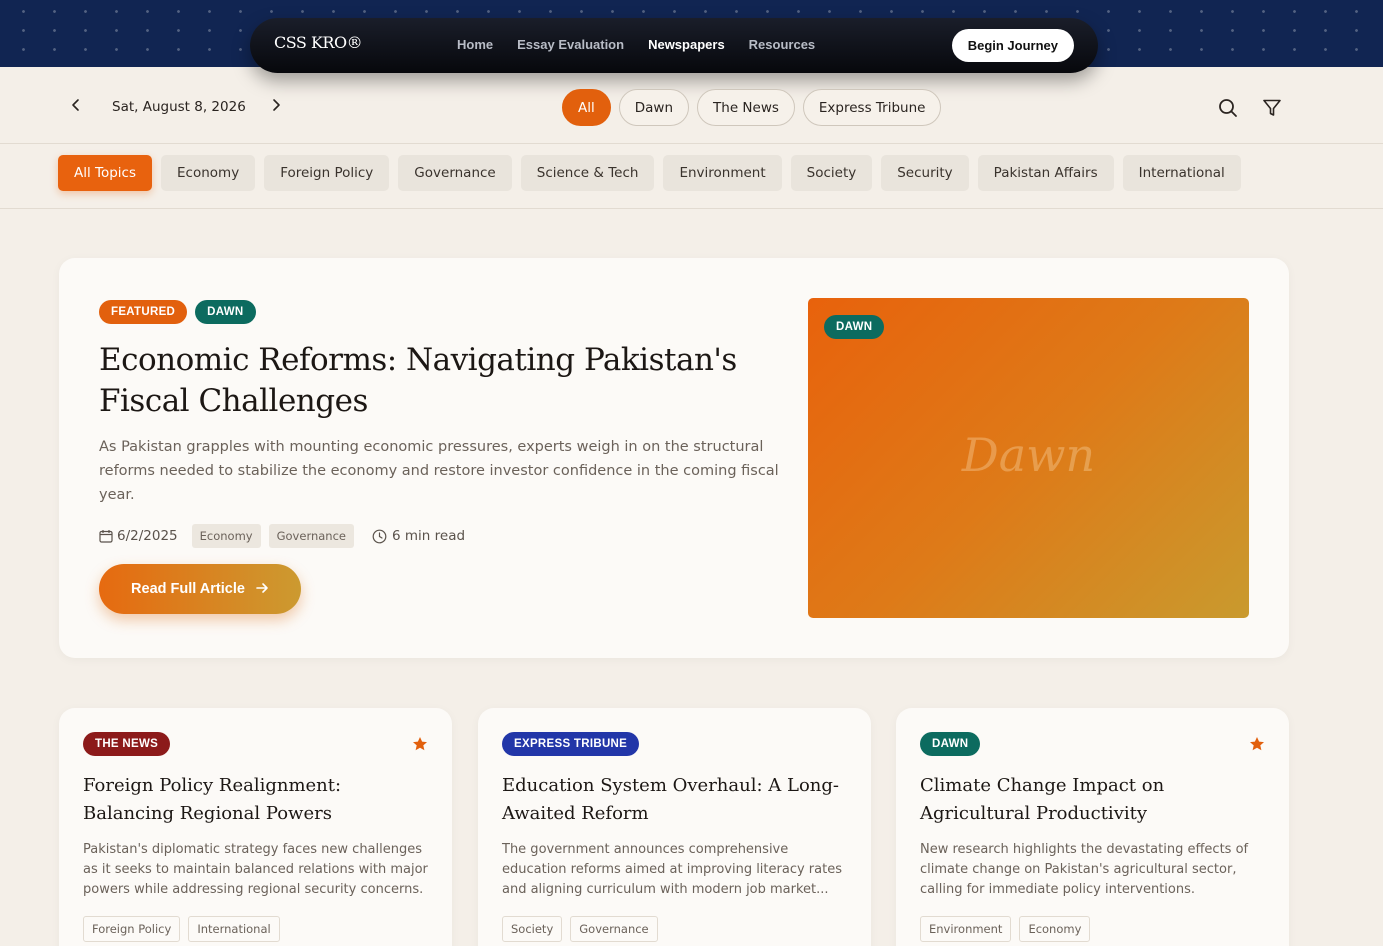  Describe the element at coordinates (127, 744) in the screenshot. I see `source-badge: THE NEWS` at that location.